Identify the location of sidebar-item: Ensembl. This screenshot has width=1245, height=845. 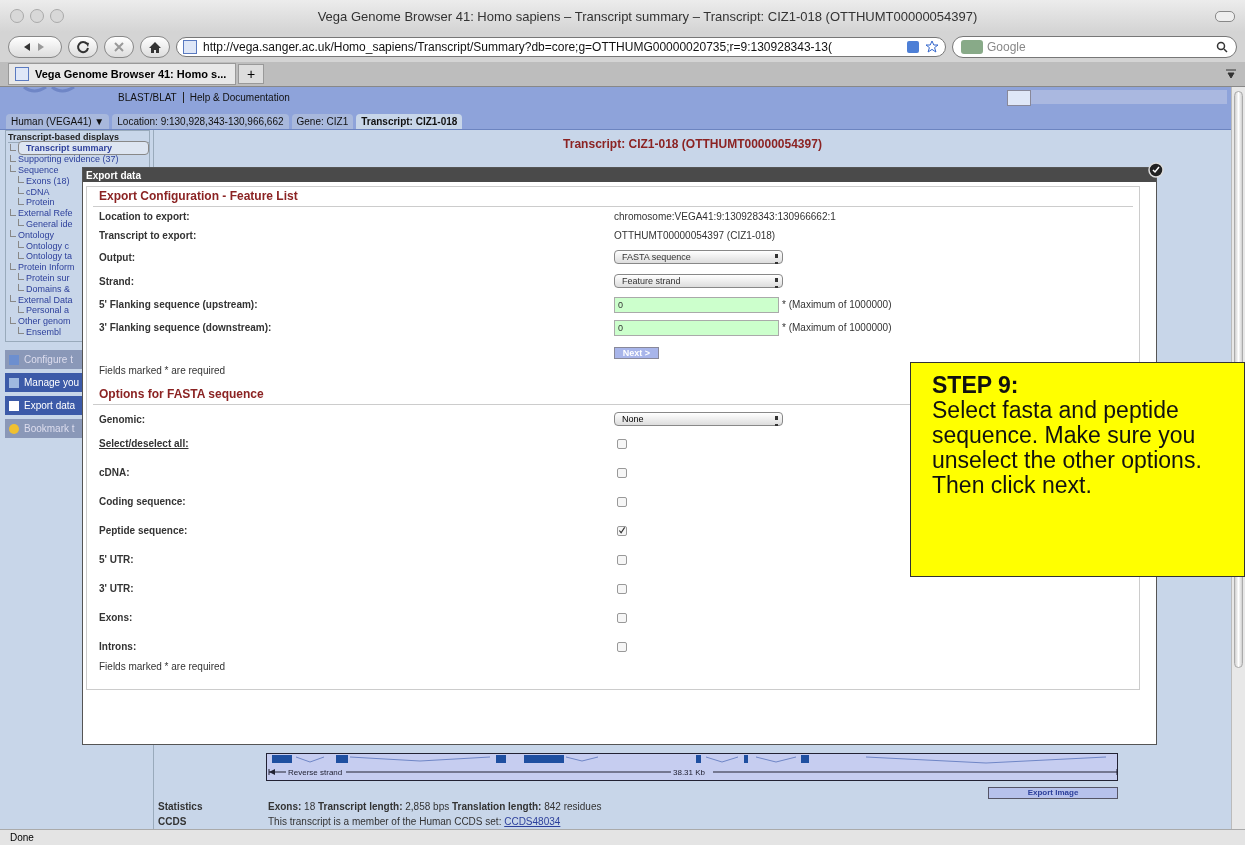
(43, 331).